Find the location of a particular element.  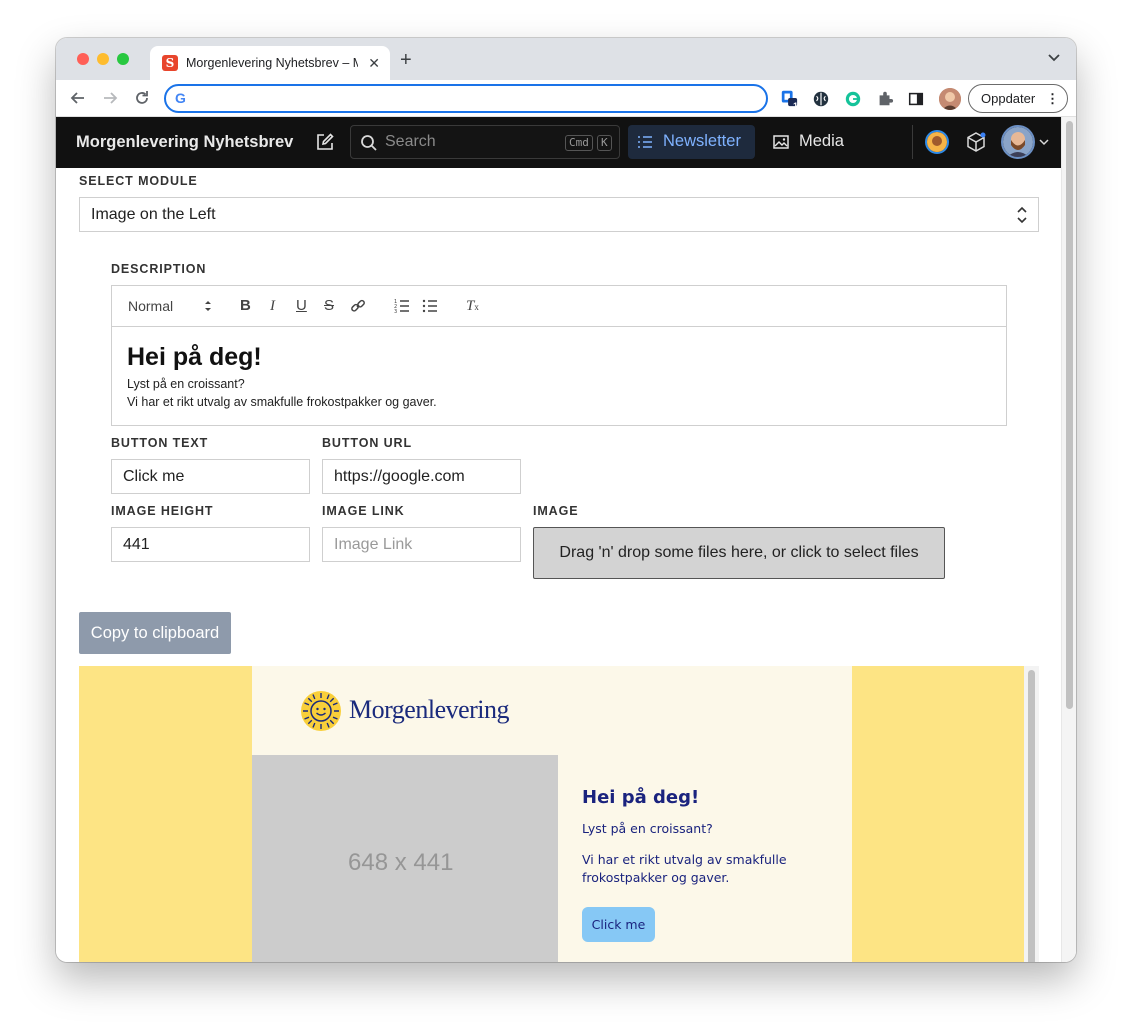

browser-profile-avatar is located at coordinates (950, 99).